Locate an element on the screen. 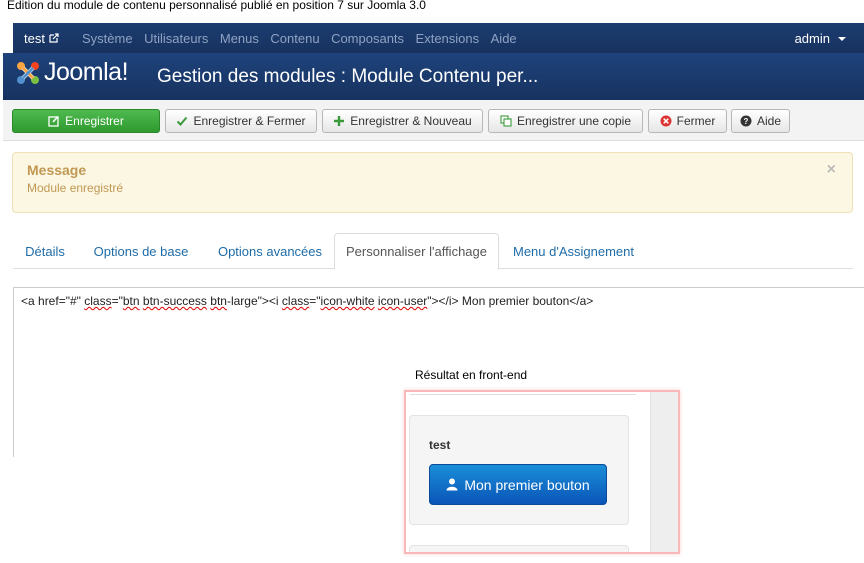  save-copy-button: Enregistrer une copie is located at coordinates (565, 121).